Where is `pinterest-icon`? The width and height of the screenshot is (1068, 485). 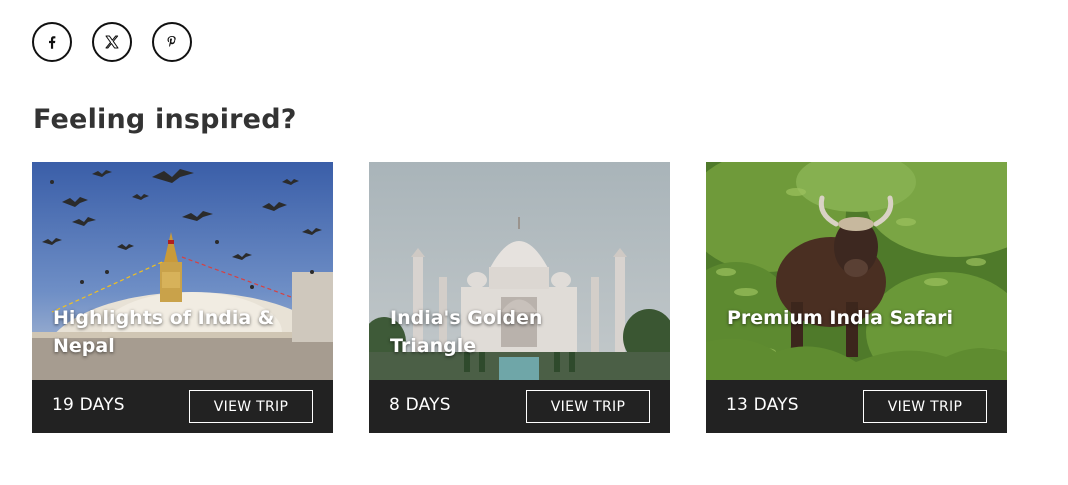
pinterest-icon is located at coordinates (171, 41).